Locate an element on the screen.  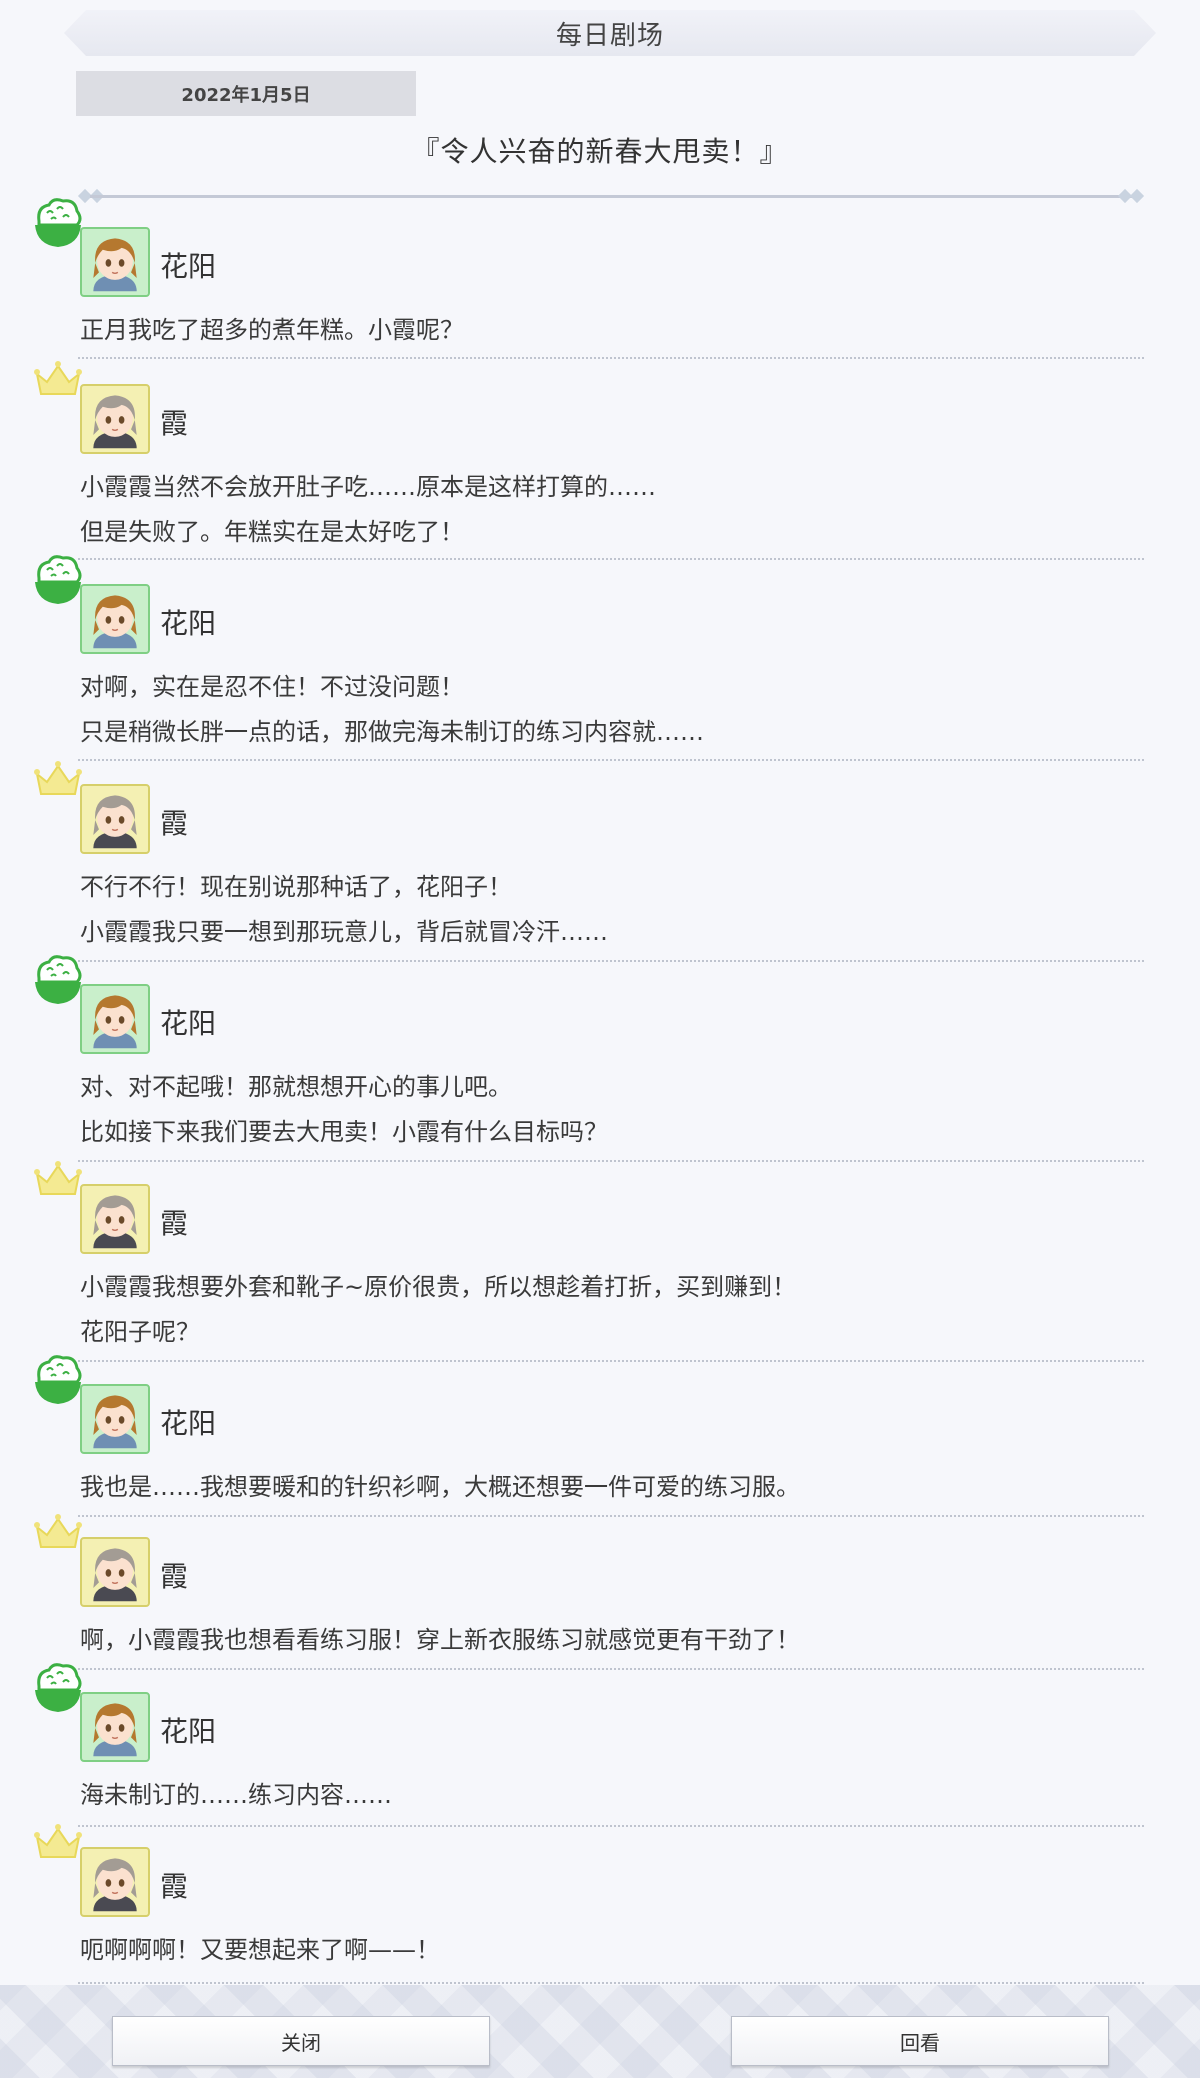
header-bar: 每日剧场 is located at coordinates (610, 33).